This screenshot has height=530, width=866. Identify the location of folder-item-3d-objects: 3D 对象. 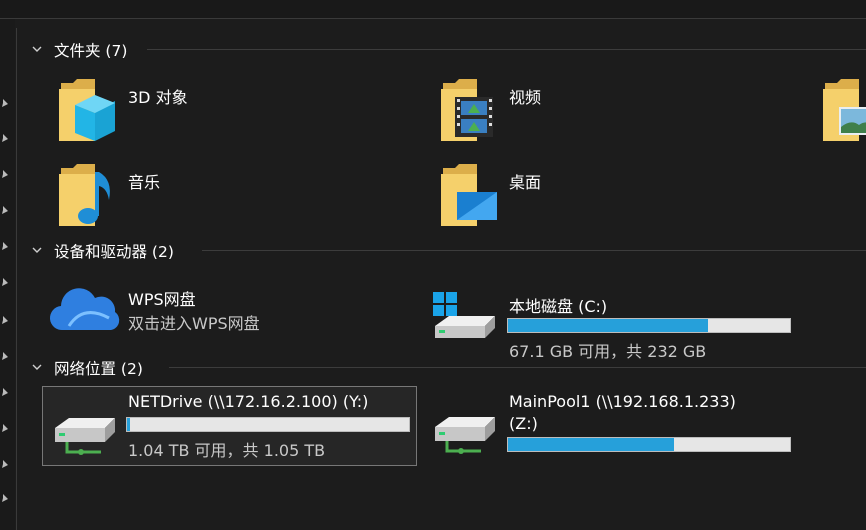
(227, 112).